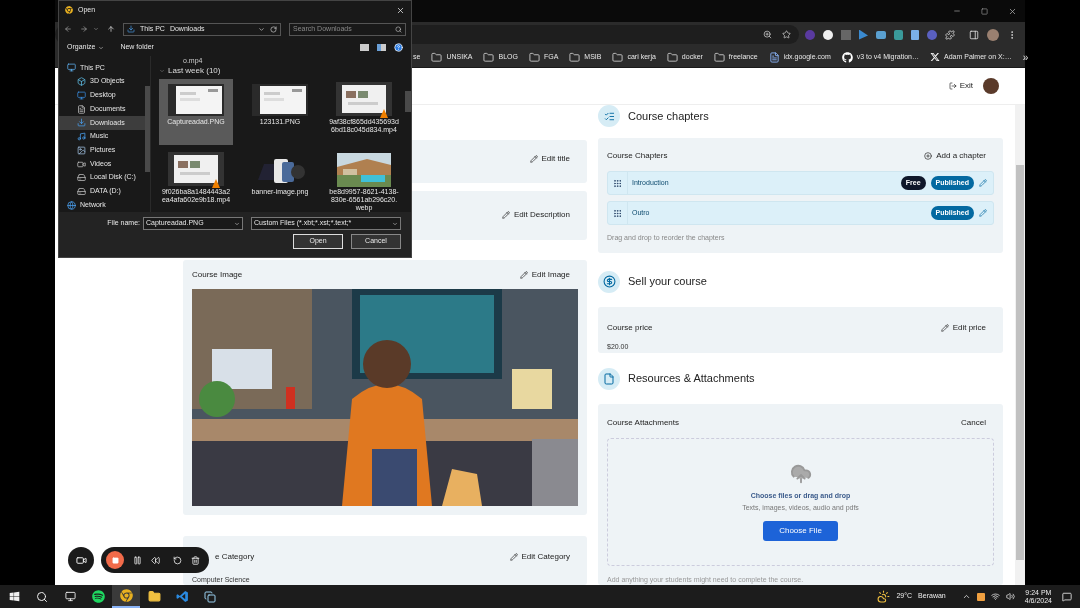 Image resolution: width=1080 pixels, height=608 pixels. What do you see at coordinates (196, 100) in the screenshot?
I see `screenshot-thumbnail` at bounding box center [196, 100].